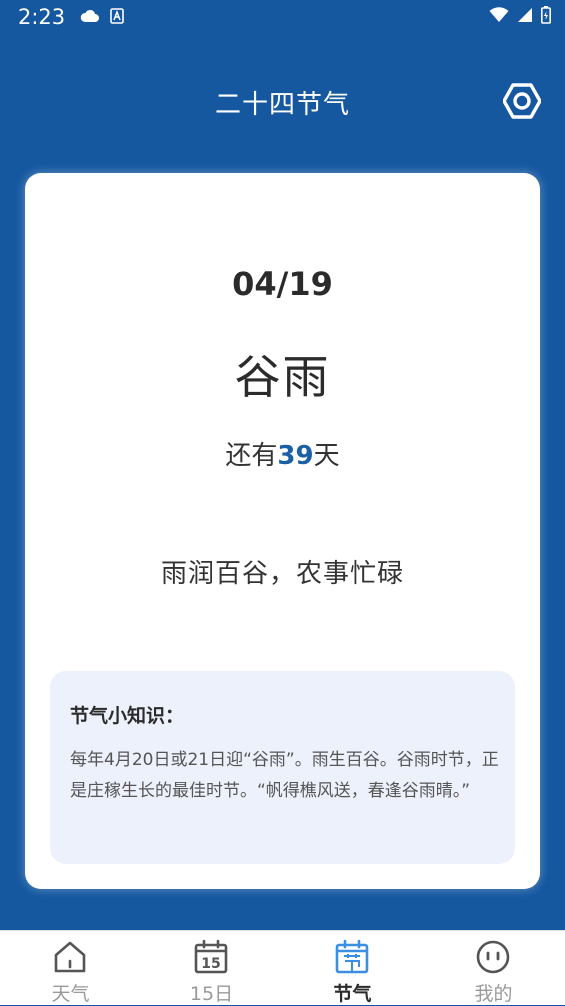 Image resolution: width=565 pixels, height=1006 pixels. Describe the element at coordinates (352, 956) in the screenshot. I see `calendar-jieqi-icon` at that location.